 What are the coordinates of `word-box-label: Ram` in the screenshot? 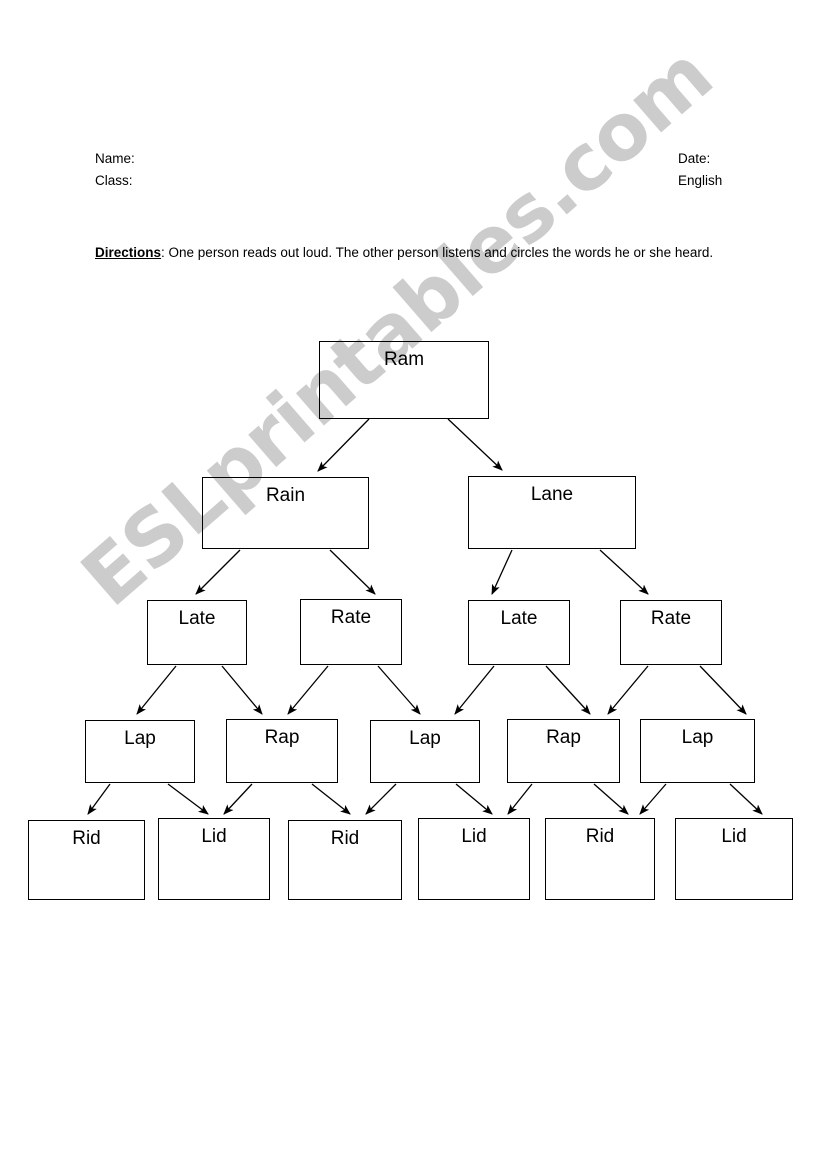 It's located at (404, 359).